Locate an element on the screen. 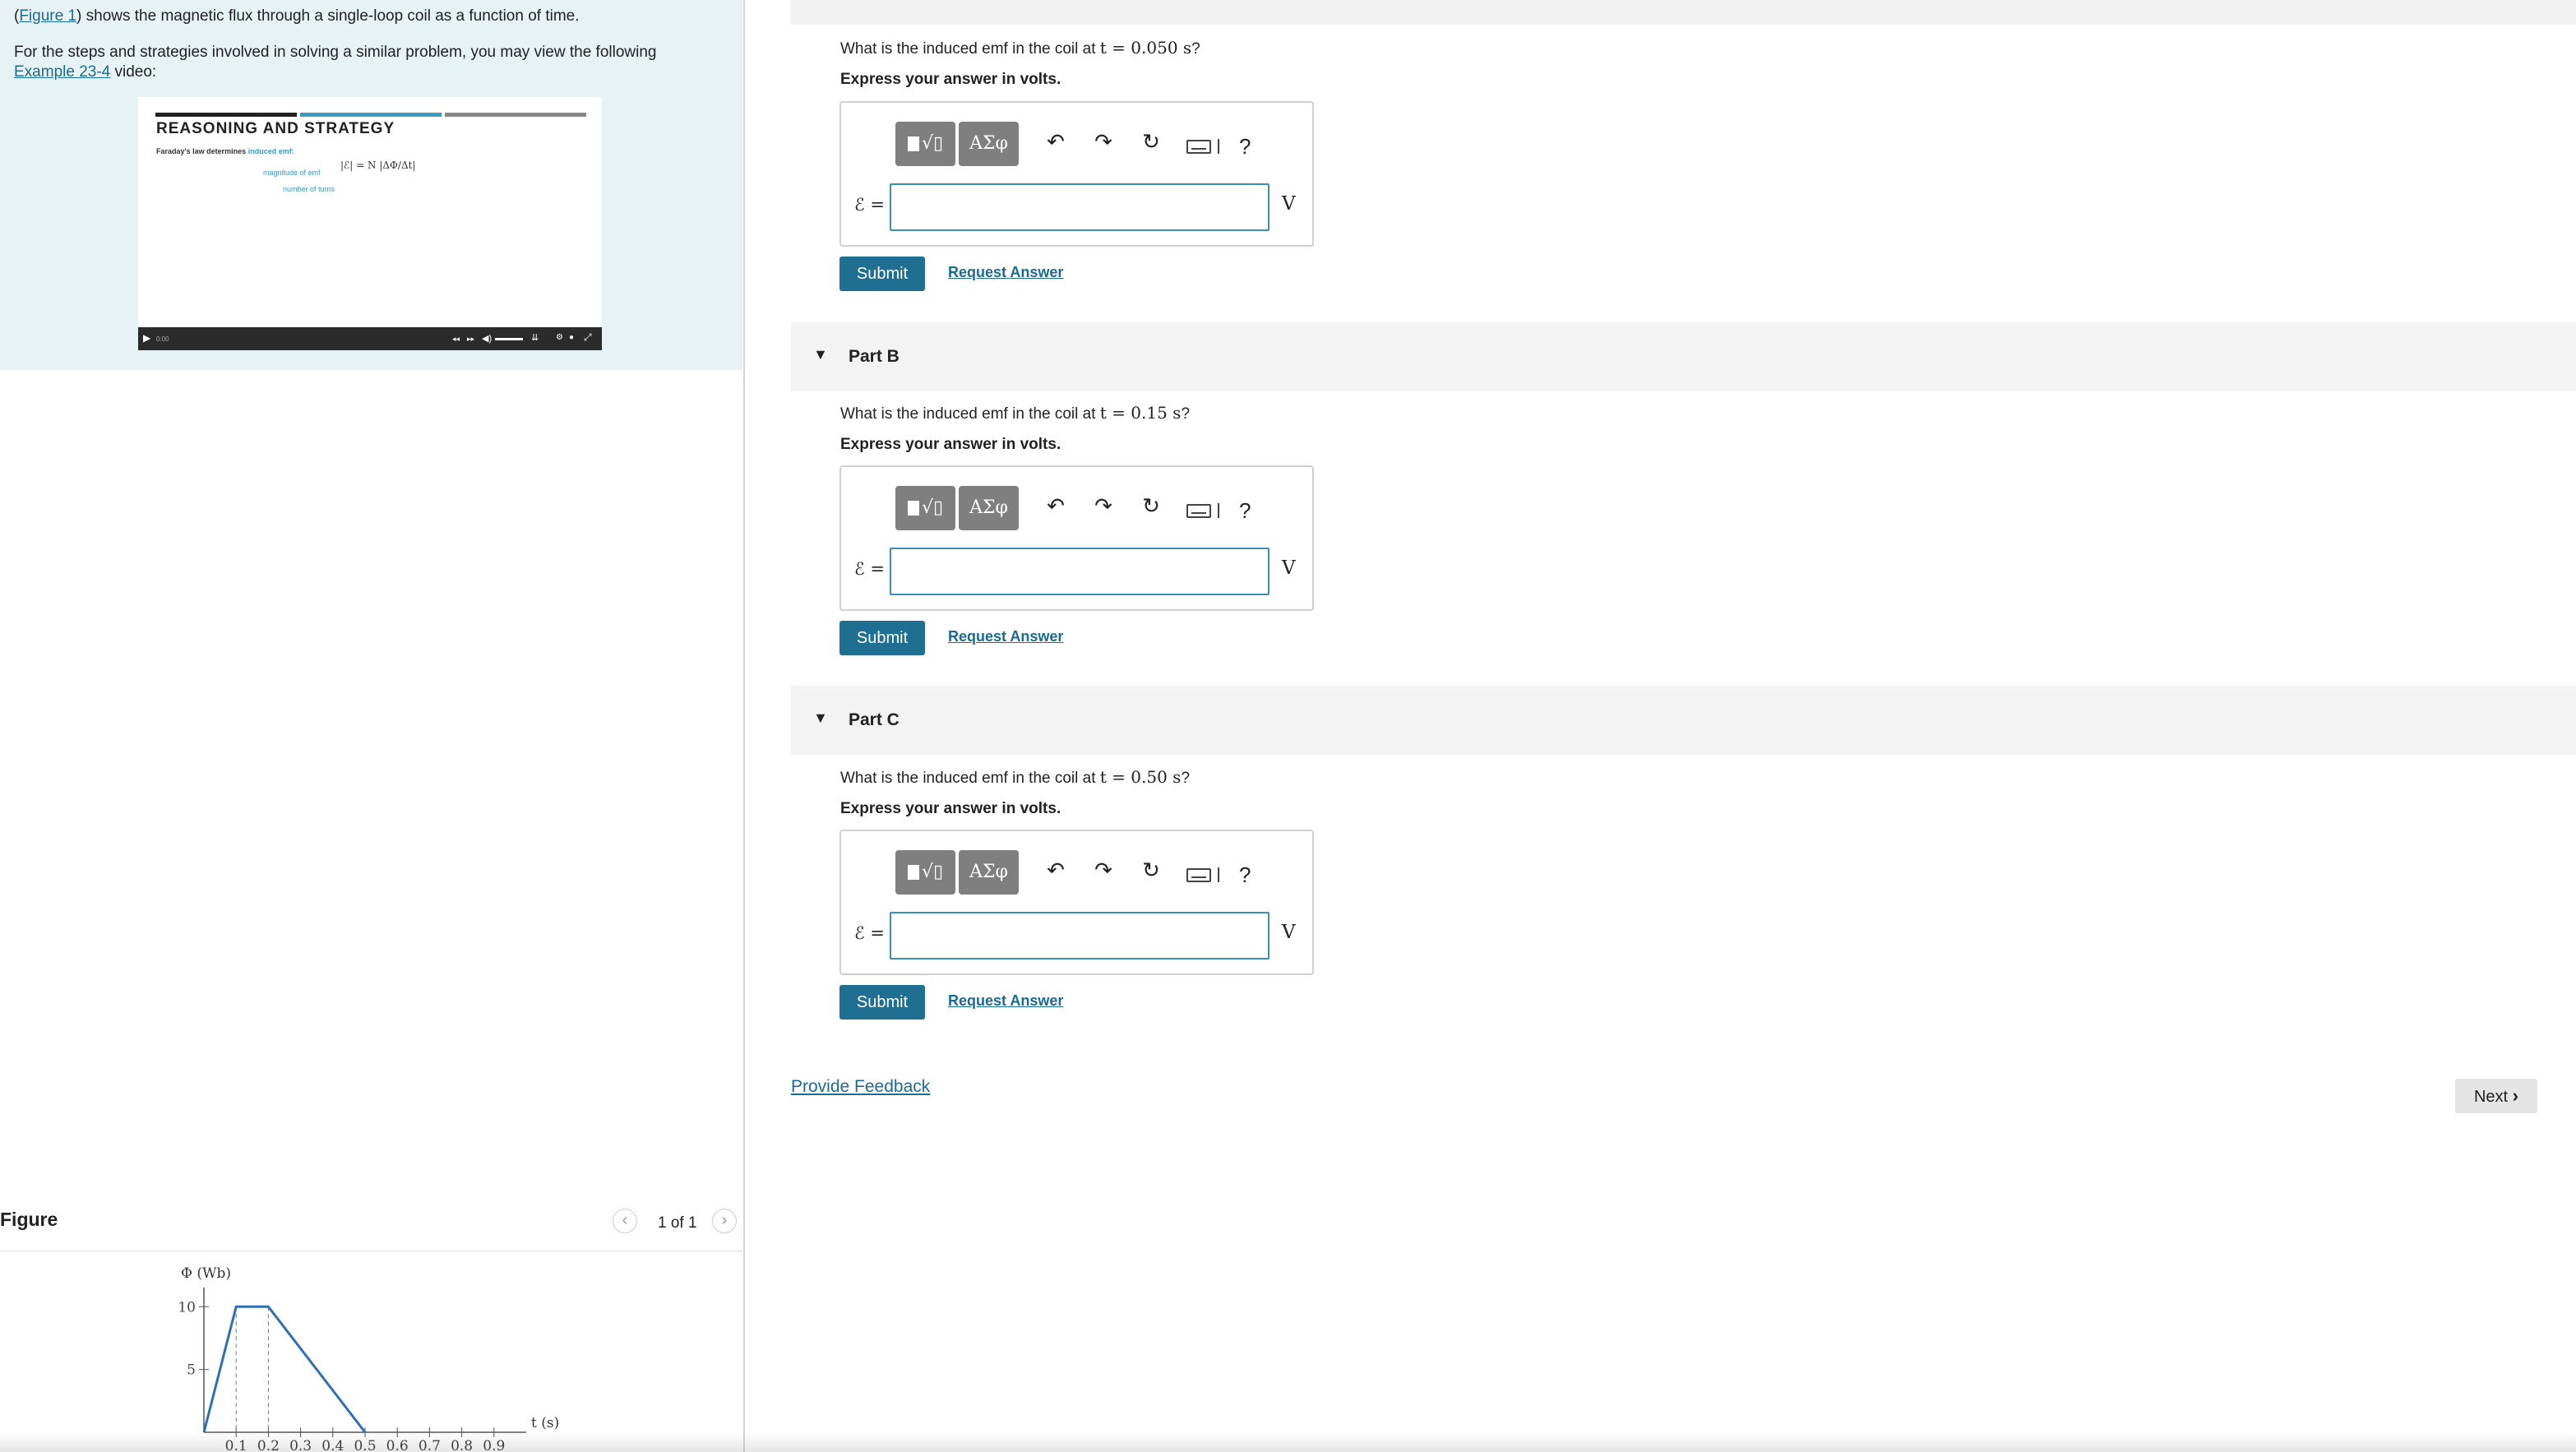 The height and width of the screenshot is (1452, 2576). templates-icon is located at coordinates (913, 872).